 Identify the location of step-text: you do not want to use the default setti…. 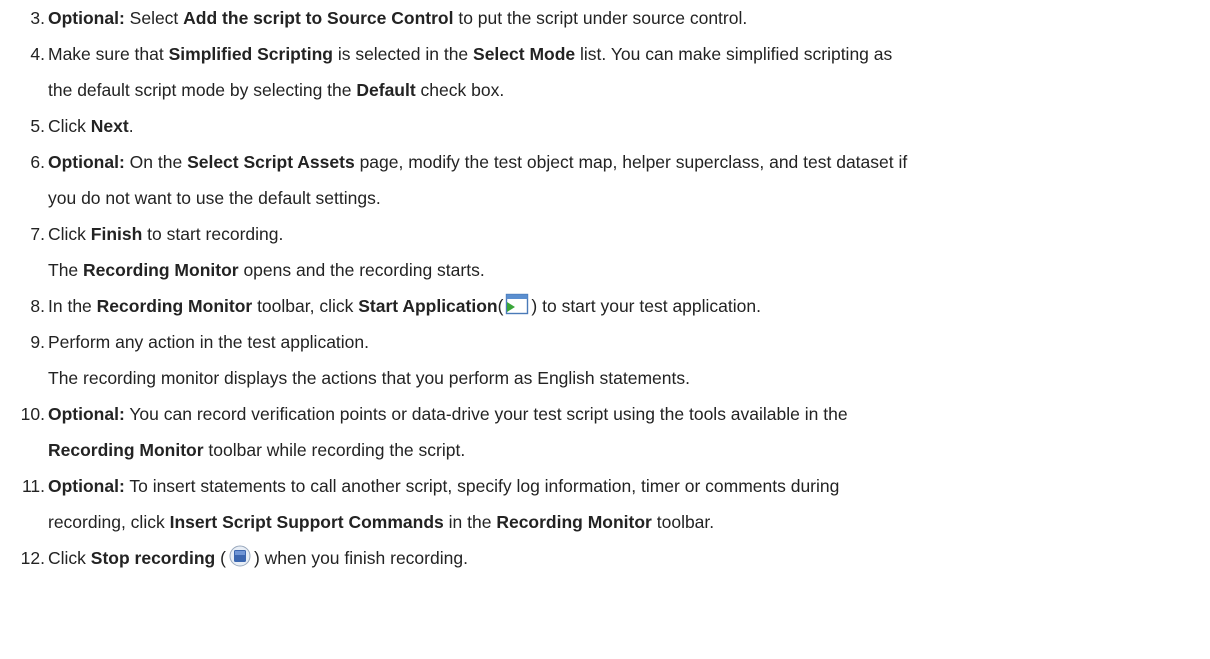
(214, 198).